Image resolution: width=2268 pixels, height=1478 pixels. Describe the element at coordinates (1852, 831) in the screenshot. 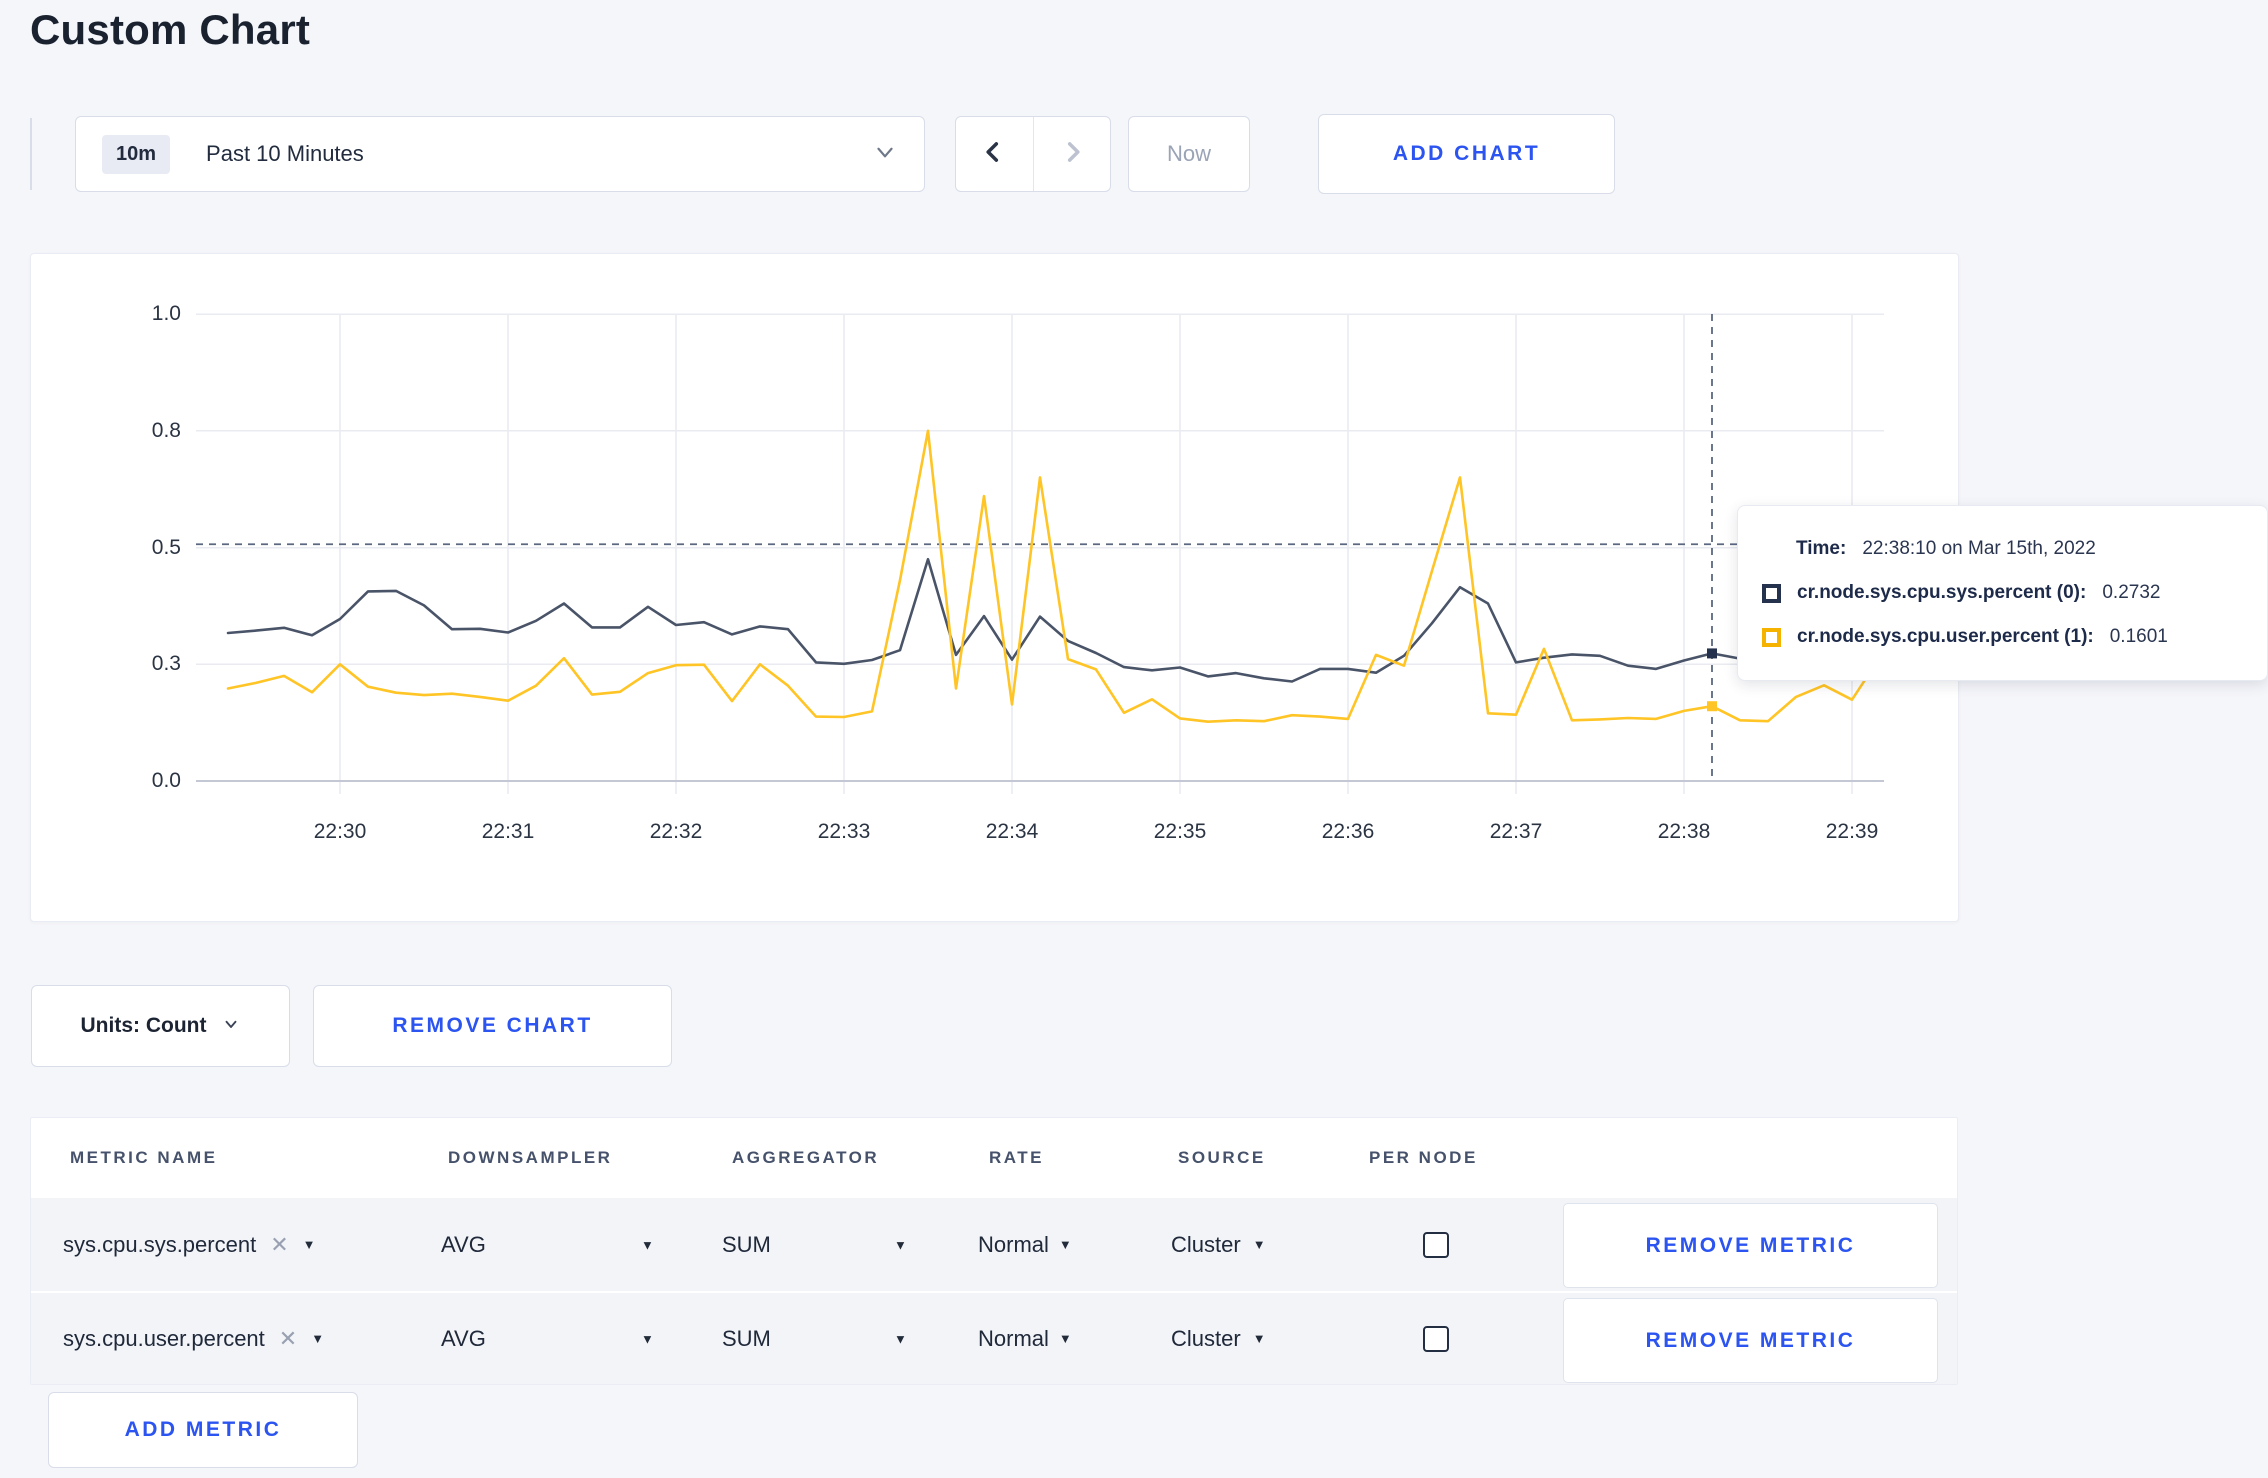

I see `x-axis-label: 22:39` at that location.